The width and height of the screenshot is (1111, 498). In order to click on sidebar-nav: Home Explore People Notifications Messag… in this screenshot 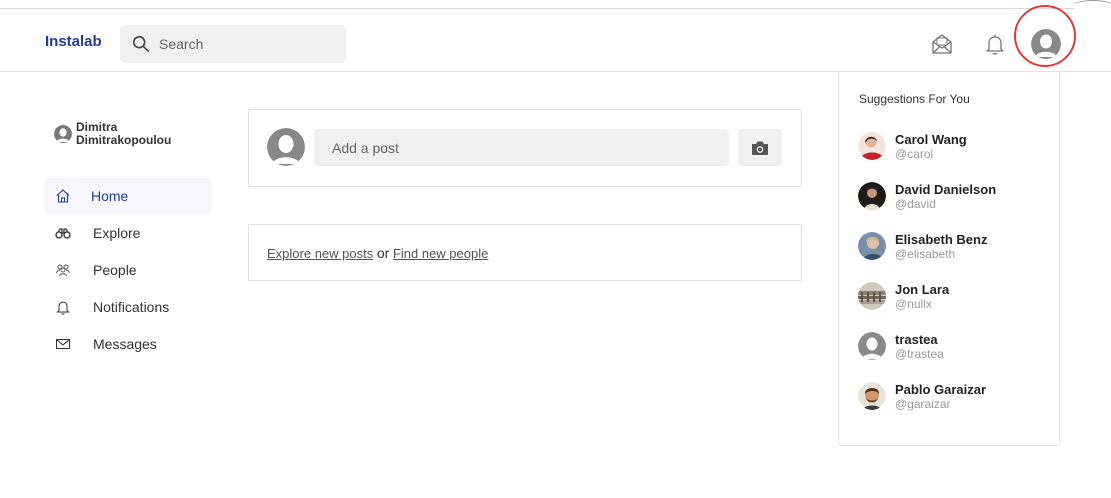, I will do `click(128, 270)`.